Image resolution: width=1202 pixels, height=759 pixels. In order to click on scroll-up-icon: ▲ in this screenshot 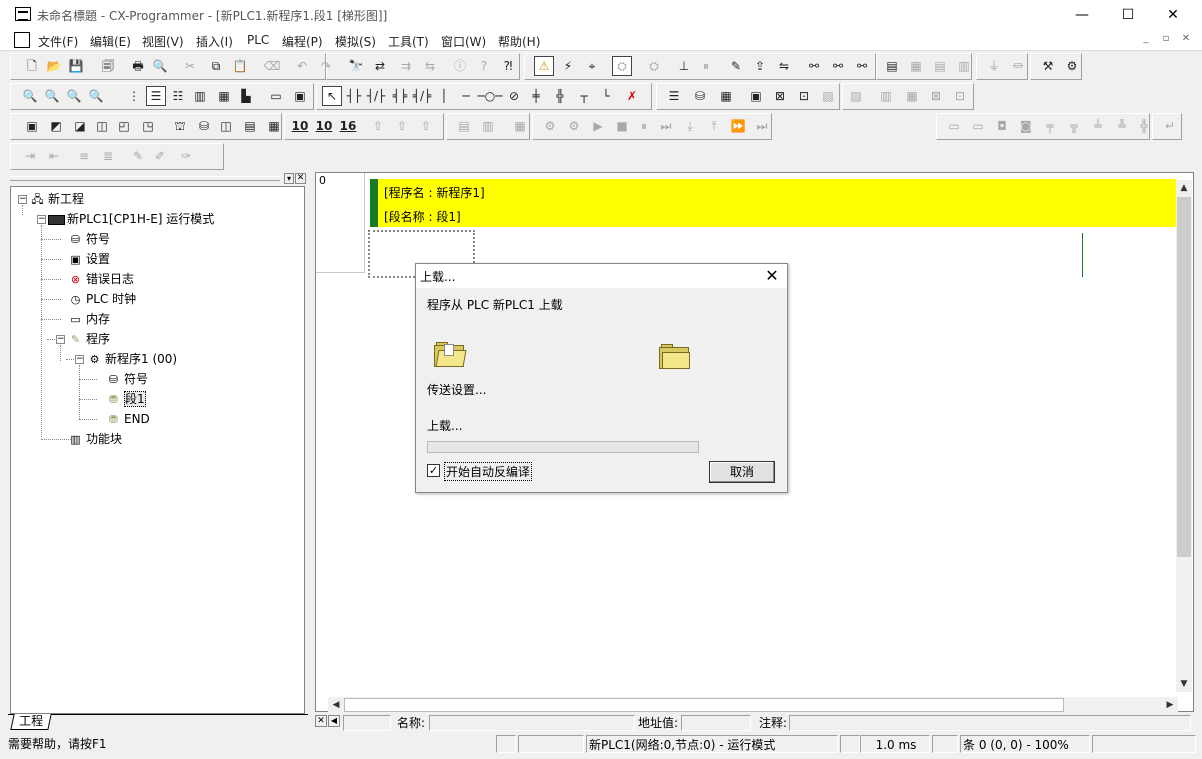, I will do `click(1184, 188)`.